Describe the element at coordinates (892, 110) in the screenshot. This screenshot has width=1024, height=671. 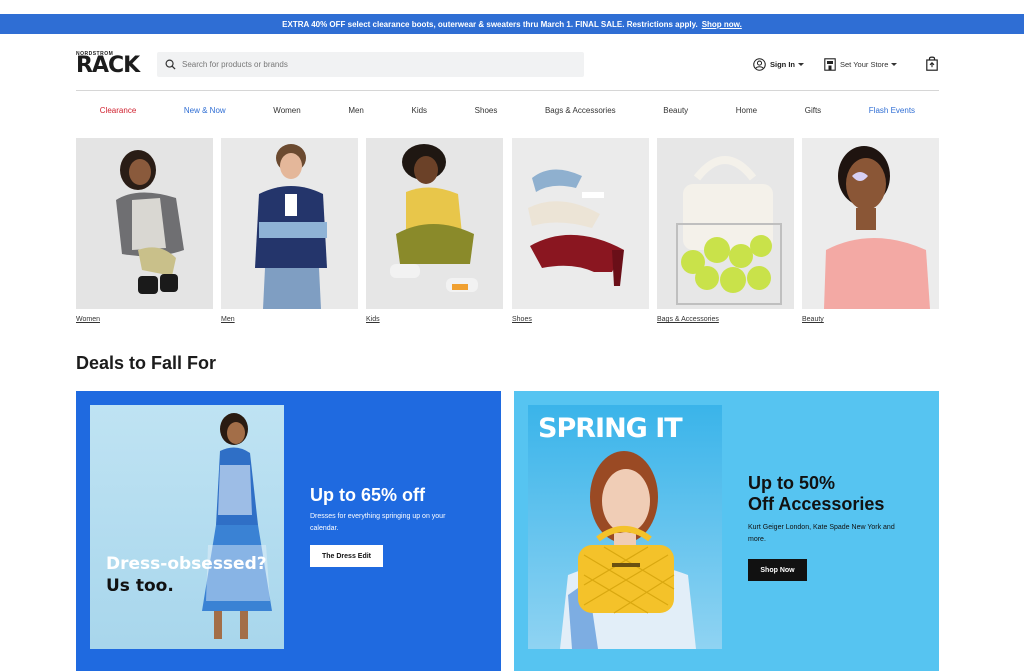
I see `nav-flash-events: Flash Events` at that location.